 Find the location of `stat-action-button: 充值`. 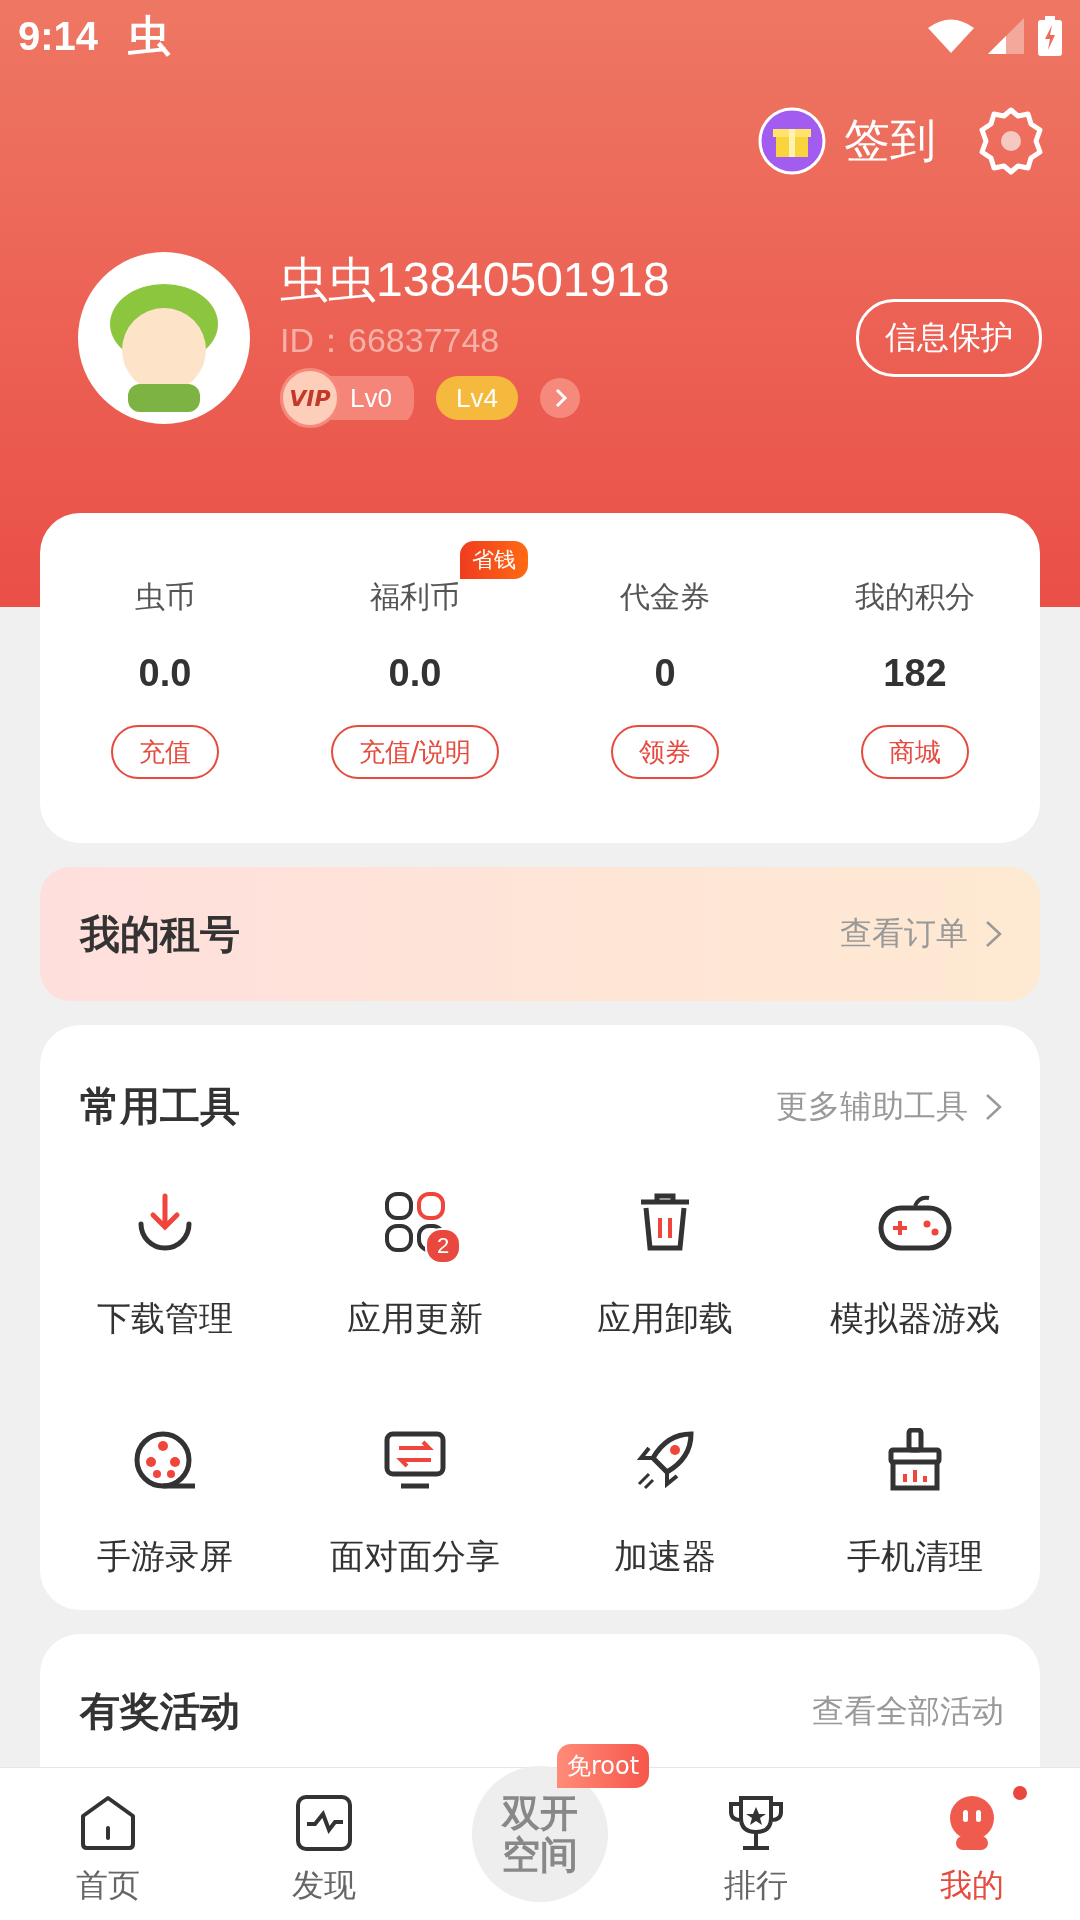

stat-action-button: 充值 is located at coordinates (165, 752).